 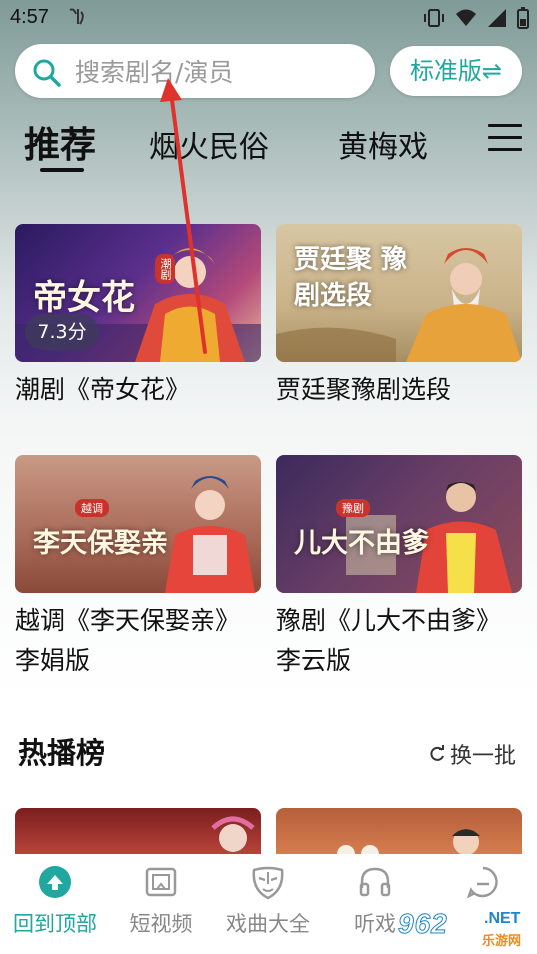 I want to click on video-title: 越调《李天保娶亲》李娟版, so click(x=130, y=641).